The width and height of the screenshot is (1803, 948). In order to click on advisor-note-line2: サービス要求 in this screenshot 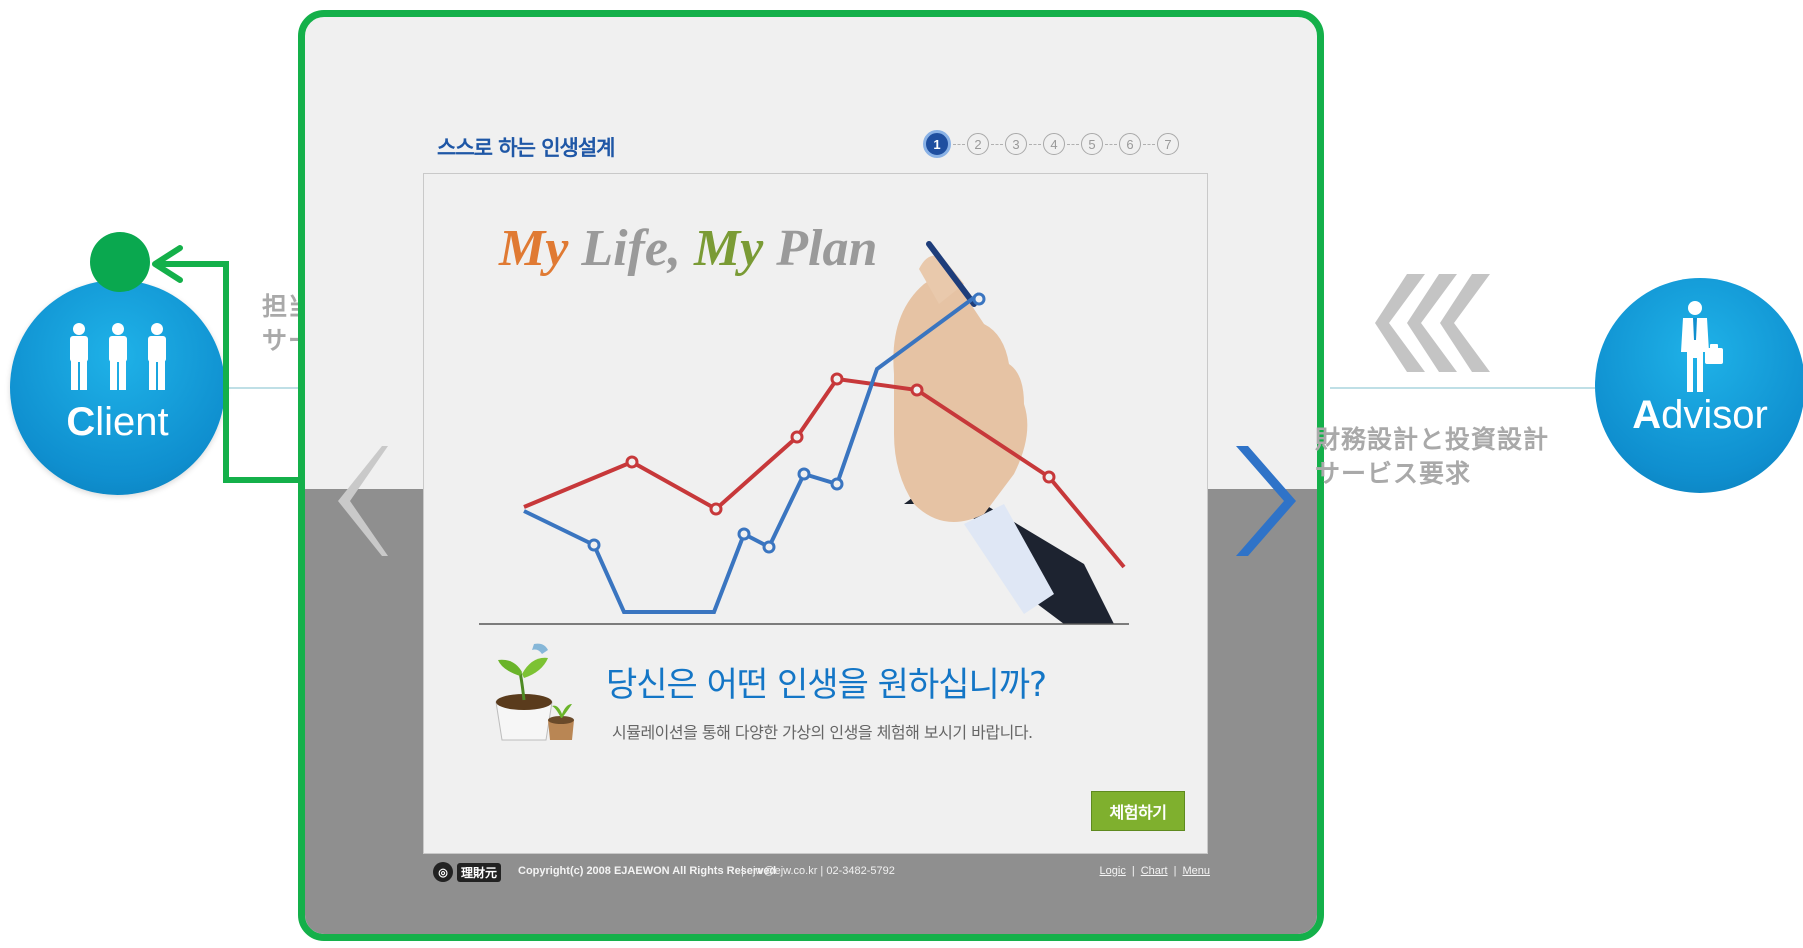, I will do `click(1393, 473)`.